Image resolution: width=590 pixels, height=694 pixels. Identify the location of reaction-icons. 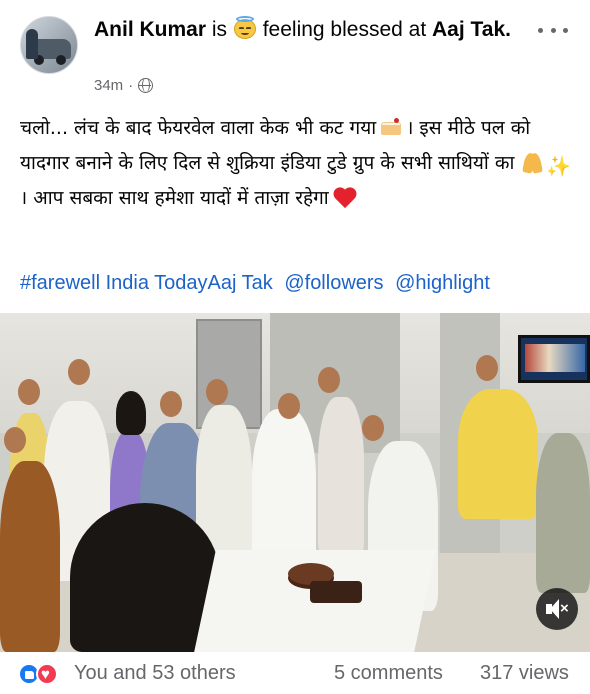
(42, 674).